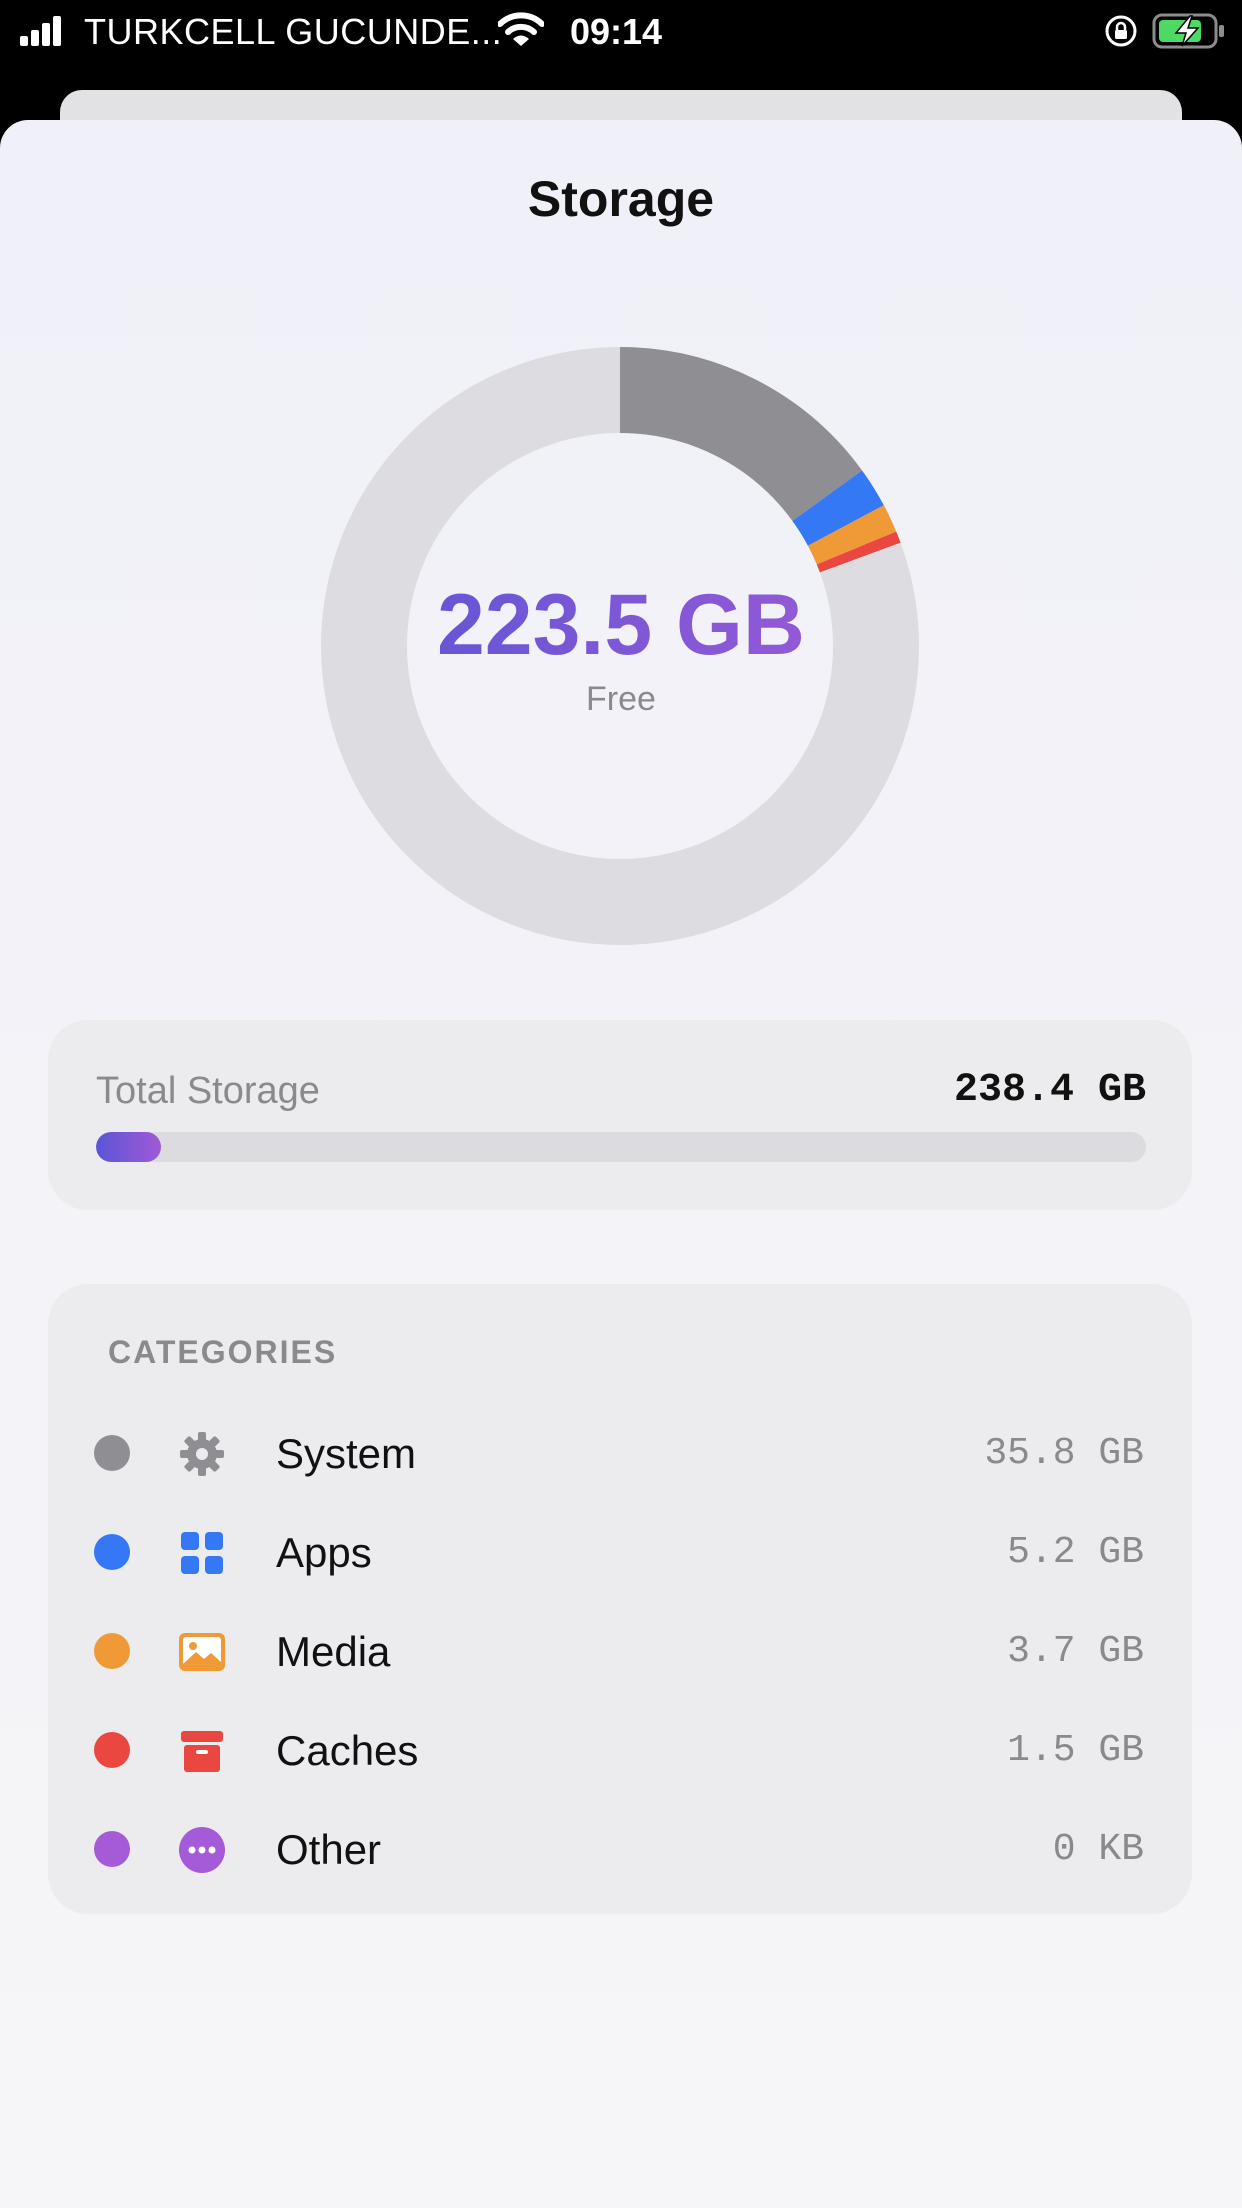  I want to click on category-size: 35.8 GB, so click(1064, 1453).